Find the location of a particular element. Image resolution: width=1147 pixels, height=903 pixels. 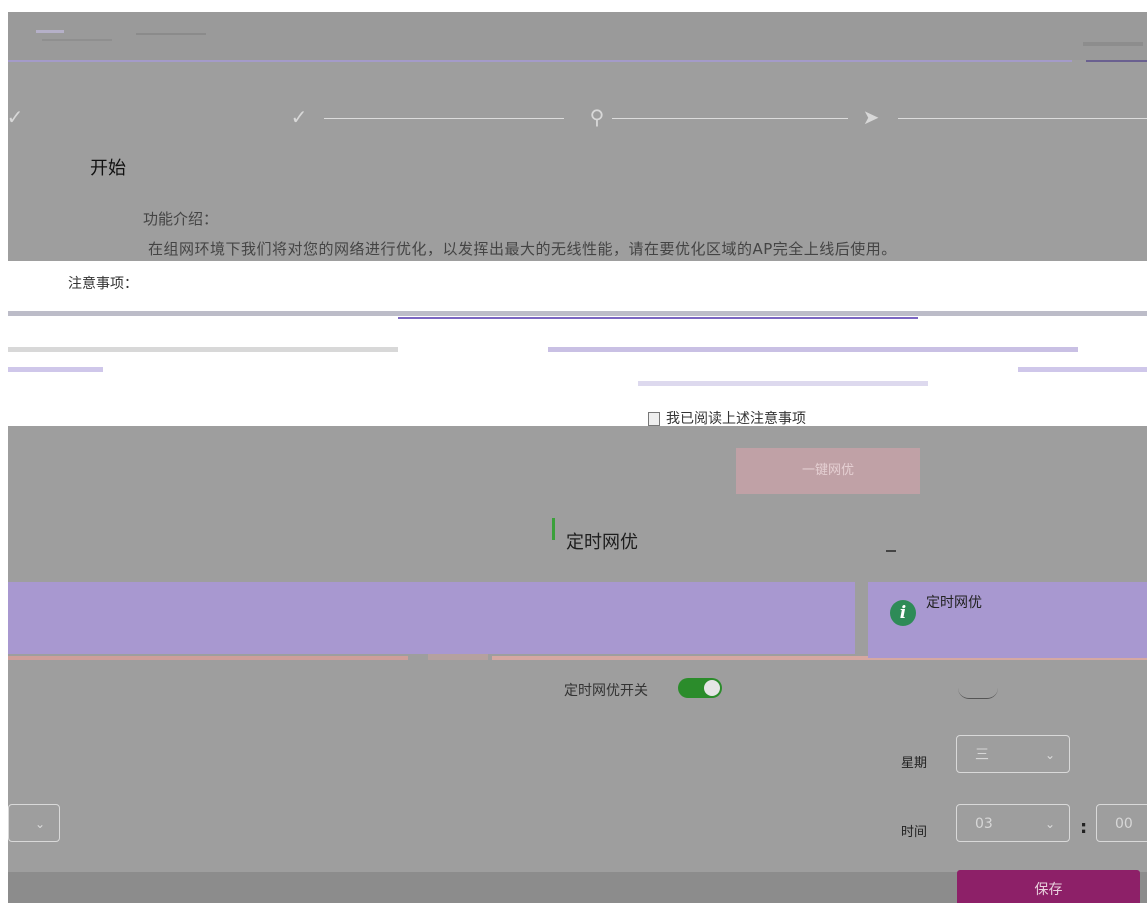

agree-checkbox: 我已阅读上述注意事项 is located at coordinates (727, 418).